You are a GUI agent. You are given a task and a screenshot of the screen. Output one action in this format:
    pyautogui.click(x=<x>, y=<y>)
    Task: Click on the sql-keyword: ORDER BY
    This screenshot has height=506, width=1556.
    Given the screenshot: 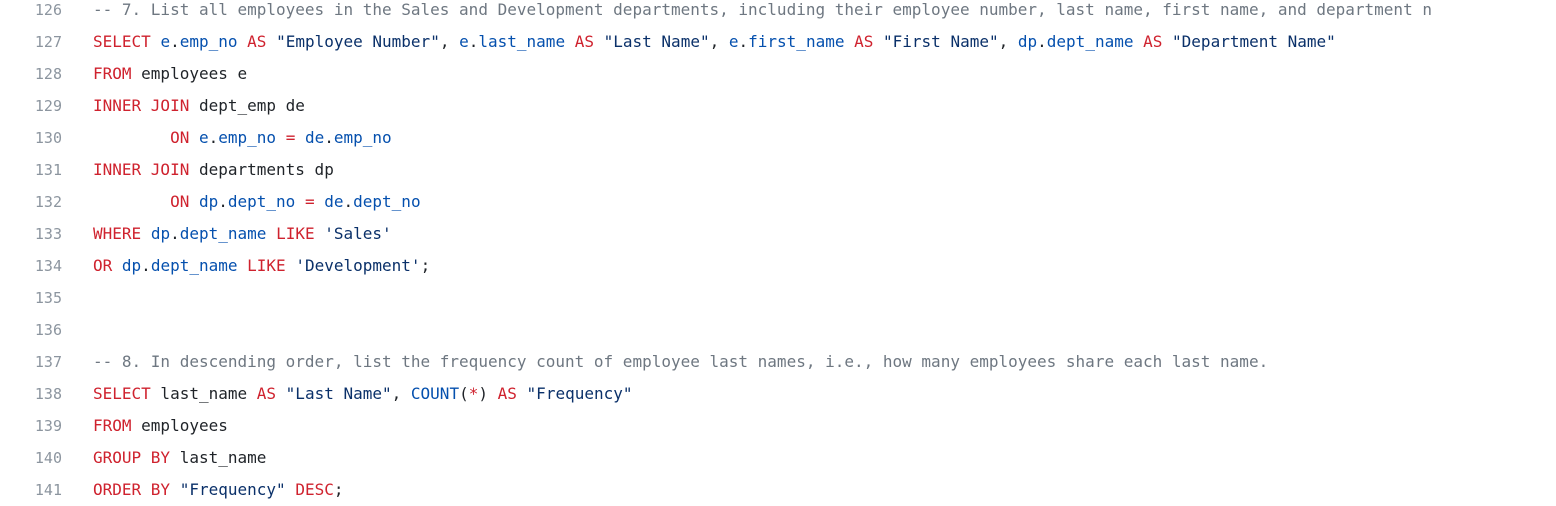 What is the action you would take?
    pyautogui.click(x=132, y=489)
    